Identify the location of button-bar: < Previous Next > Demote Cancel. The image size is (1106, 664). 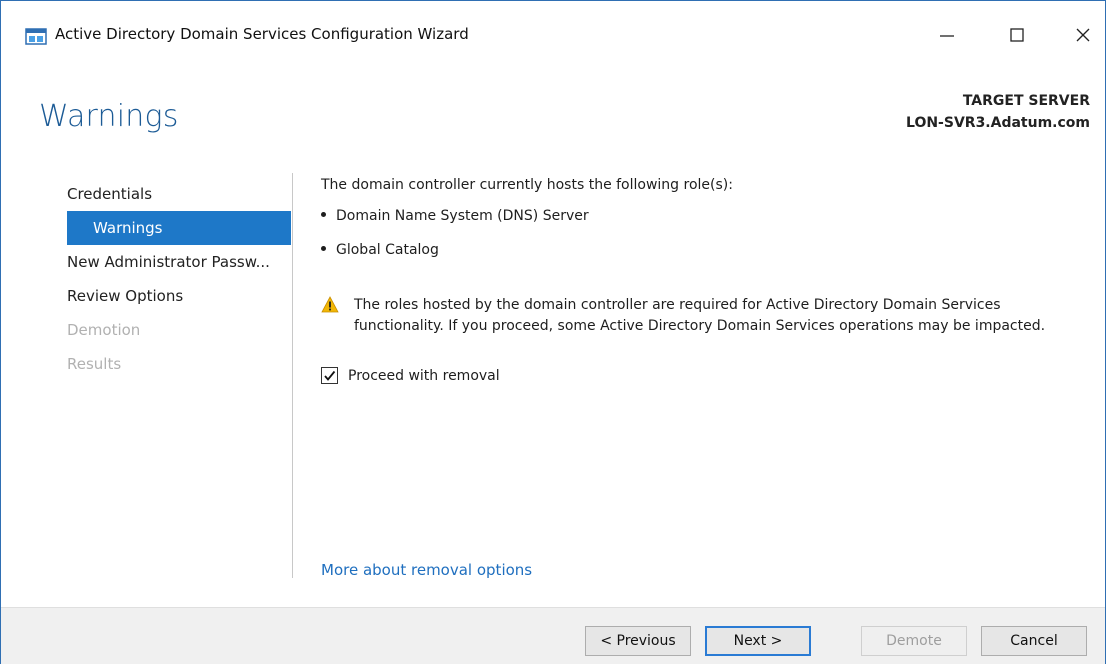
(553, 635).